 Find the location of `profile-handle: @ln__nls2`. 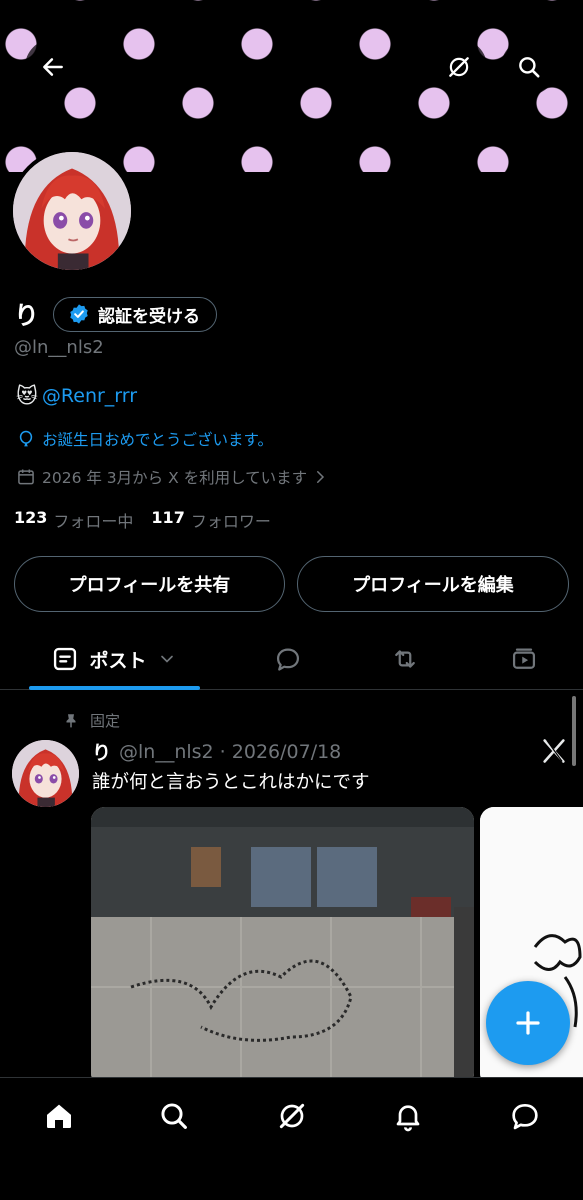

profile-handle: @ln__nls2 is located at coordinates (59, 347).